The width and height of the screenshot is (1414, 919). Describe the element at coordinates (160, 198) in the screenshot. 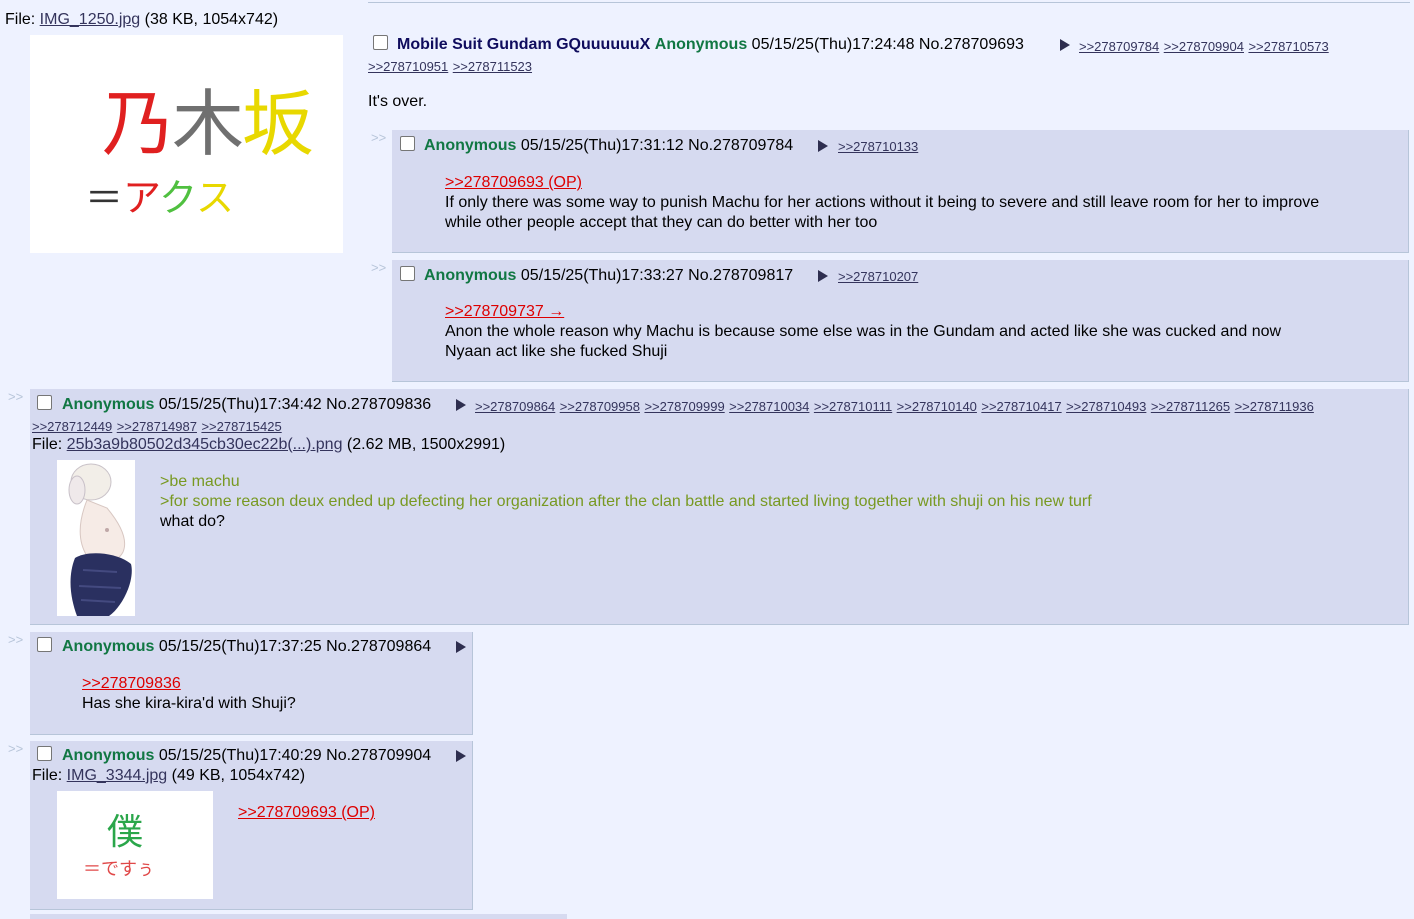

I see `op-thumb-kana: ＝アクス` at that location.